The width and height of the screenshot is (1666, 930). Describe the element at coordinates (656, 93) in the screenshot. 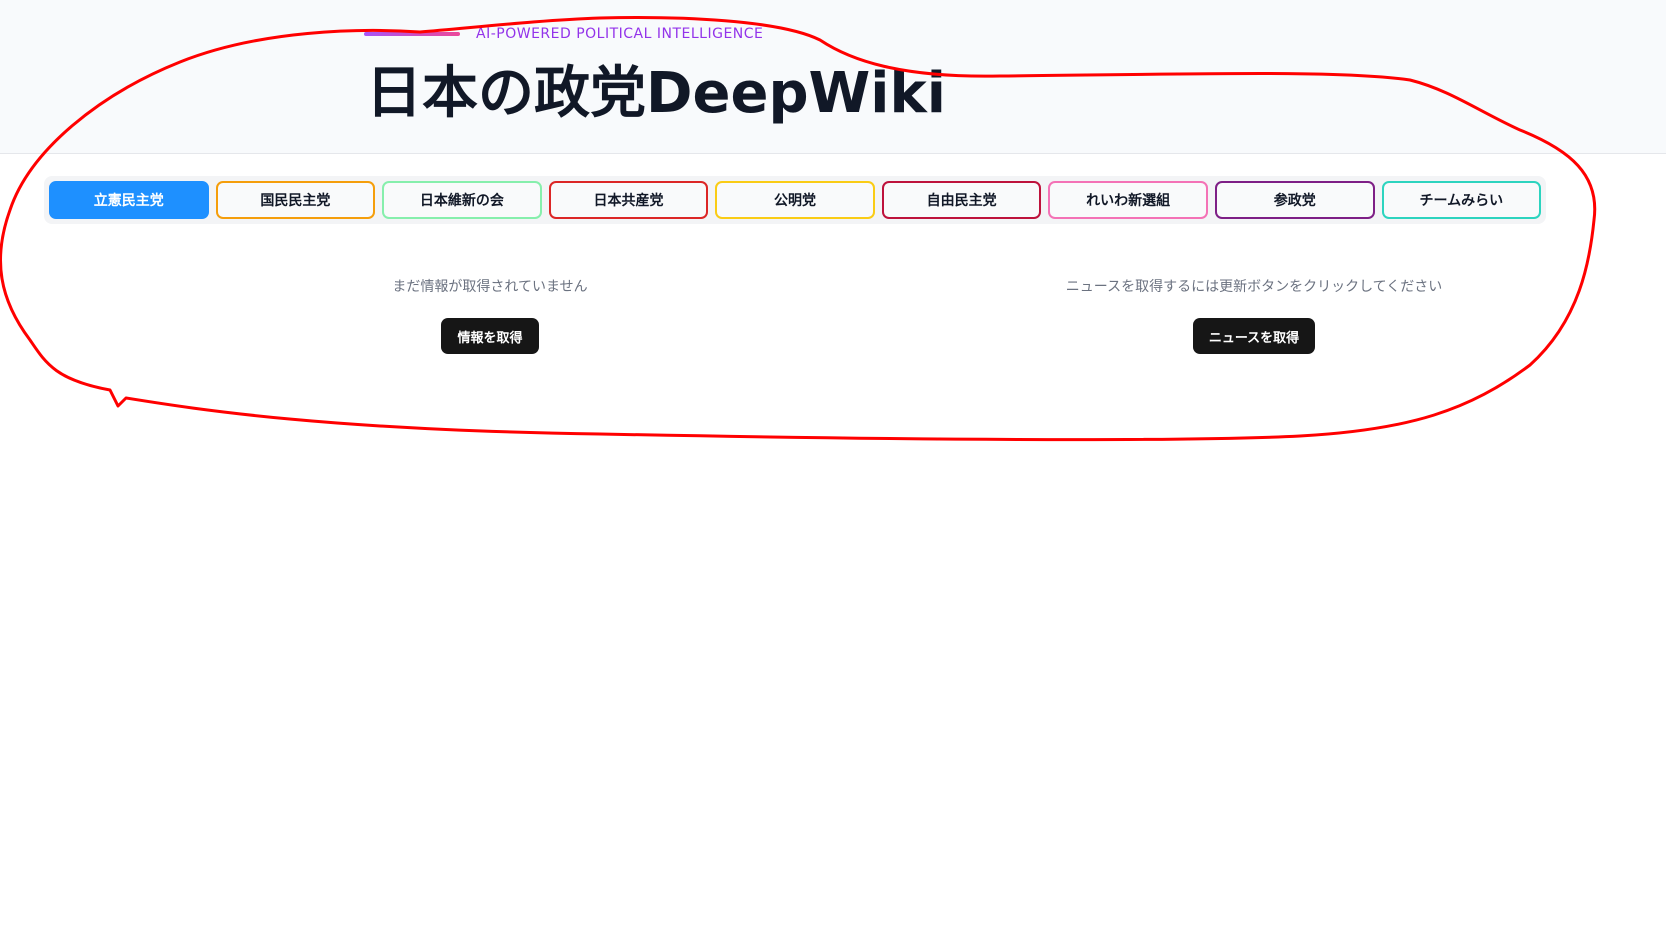

I see `page-title: 日本の政党DeepWiki` at that location.